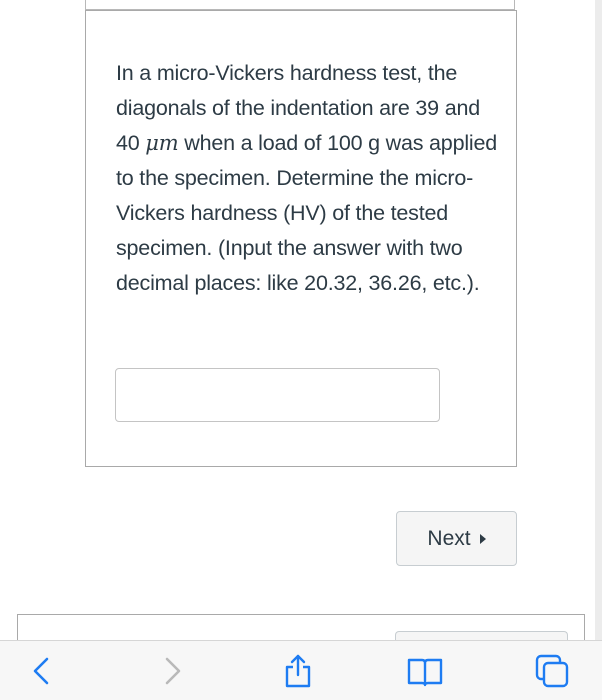 The height and width of the screenshot is (700, 602). I want to click on chevron-right-icon, so click(173, 671).